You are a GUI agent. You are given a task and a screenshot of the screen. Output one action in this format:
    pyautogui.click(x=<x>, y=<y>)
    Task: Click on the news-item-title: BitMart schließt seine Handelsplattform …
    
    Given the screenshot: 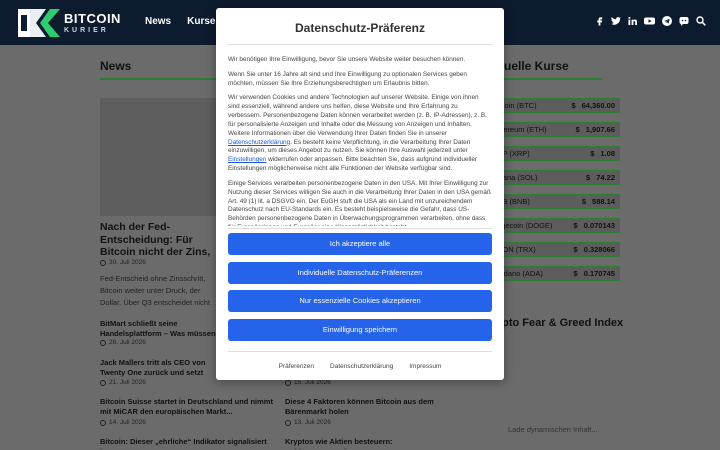 What is the action you would take?
    pyautogui.click(x=158, y=329)
    